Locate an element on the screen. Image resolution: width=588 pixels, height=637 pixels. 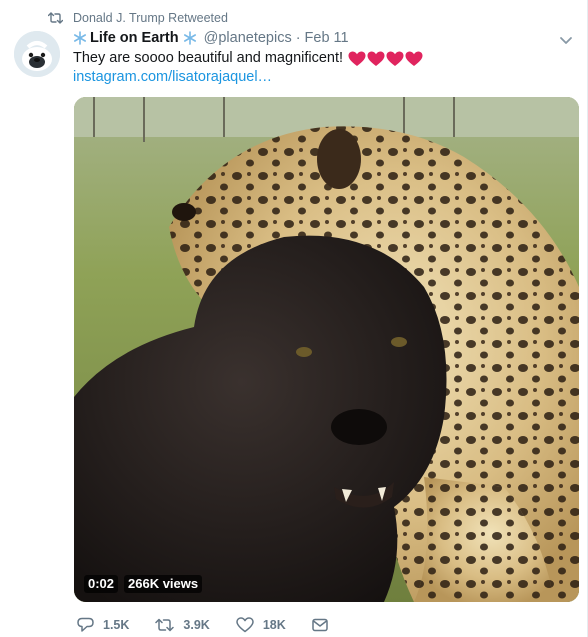
video-duration: 0:02 is located at coordinates (101, 584).